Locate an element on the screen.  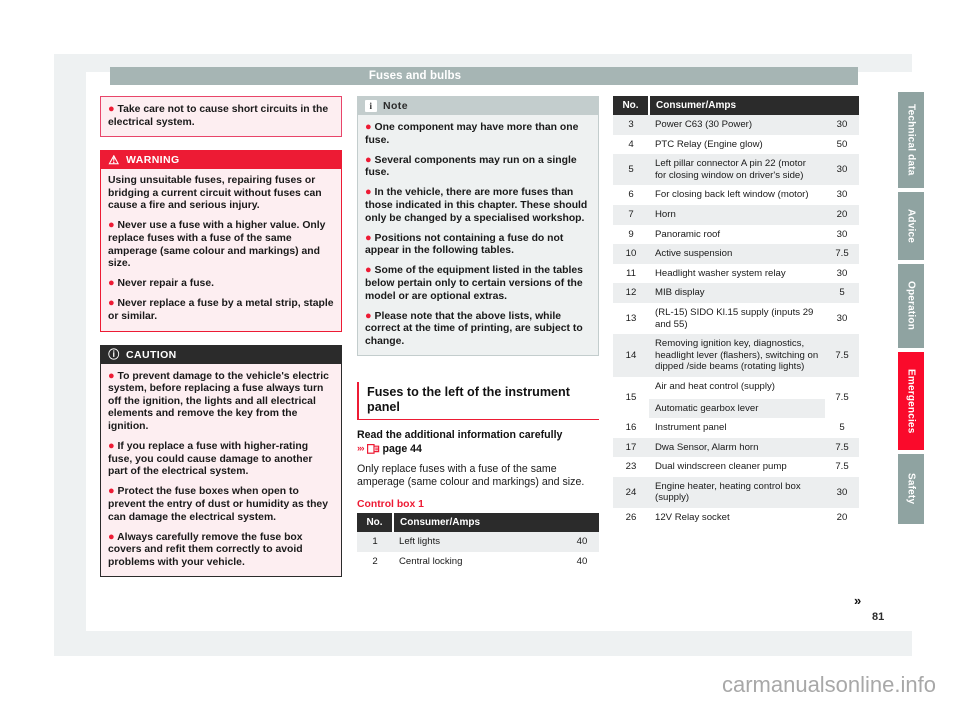
cell-consumer: Dual windscreen cleaner pump is located at coordinates (737, 467).